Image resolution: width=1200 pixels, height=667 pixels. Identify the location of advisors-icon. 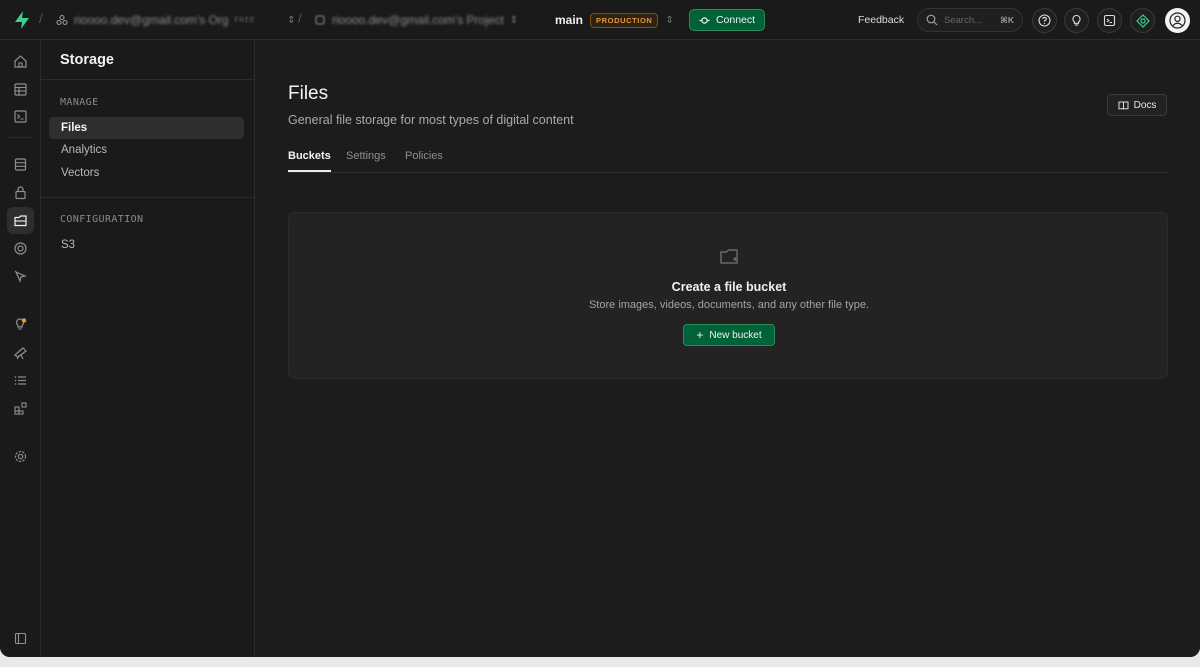
(21, 324).